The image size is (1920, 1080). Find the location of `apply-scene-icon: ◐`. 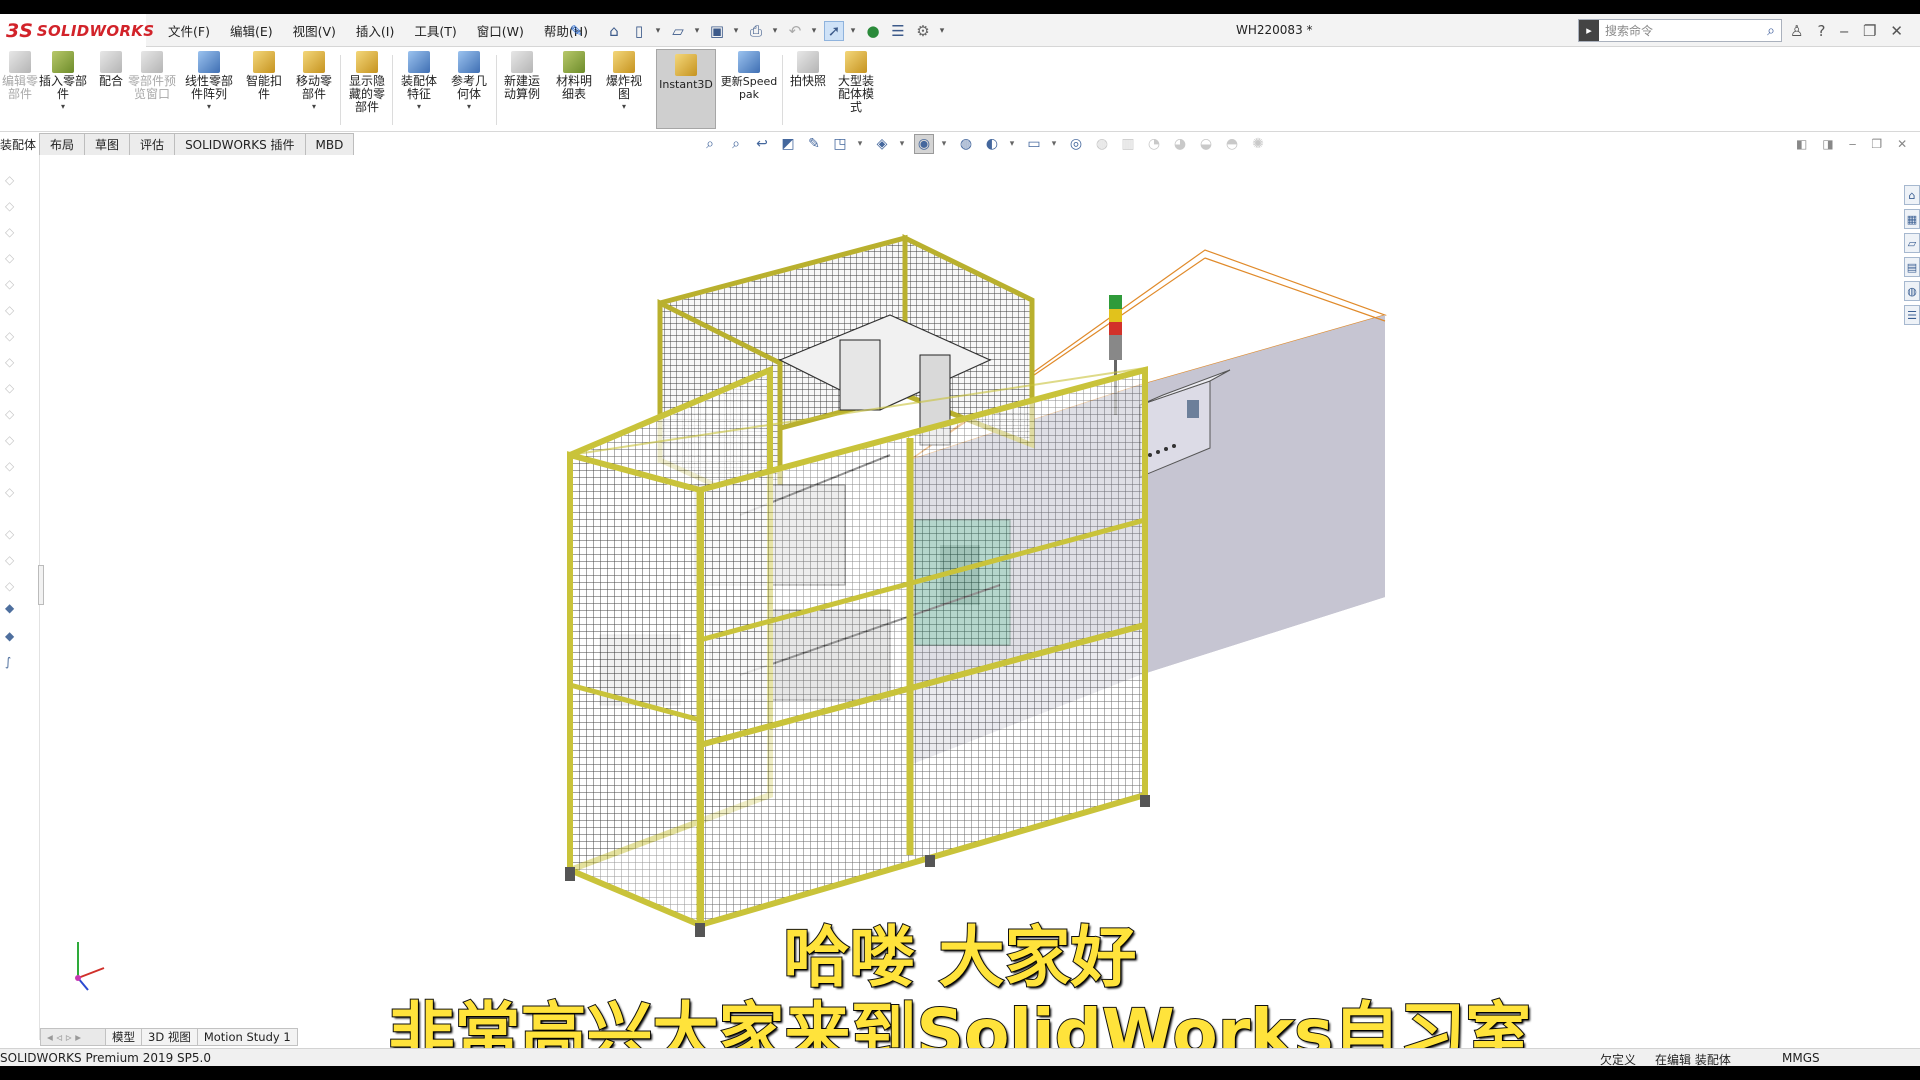

apply-scene-icon: ◐ is located at coordinates (992, 144).